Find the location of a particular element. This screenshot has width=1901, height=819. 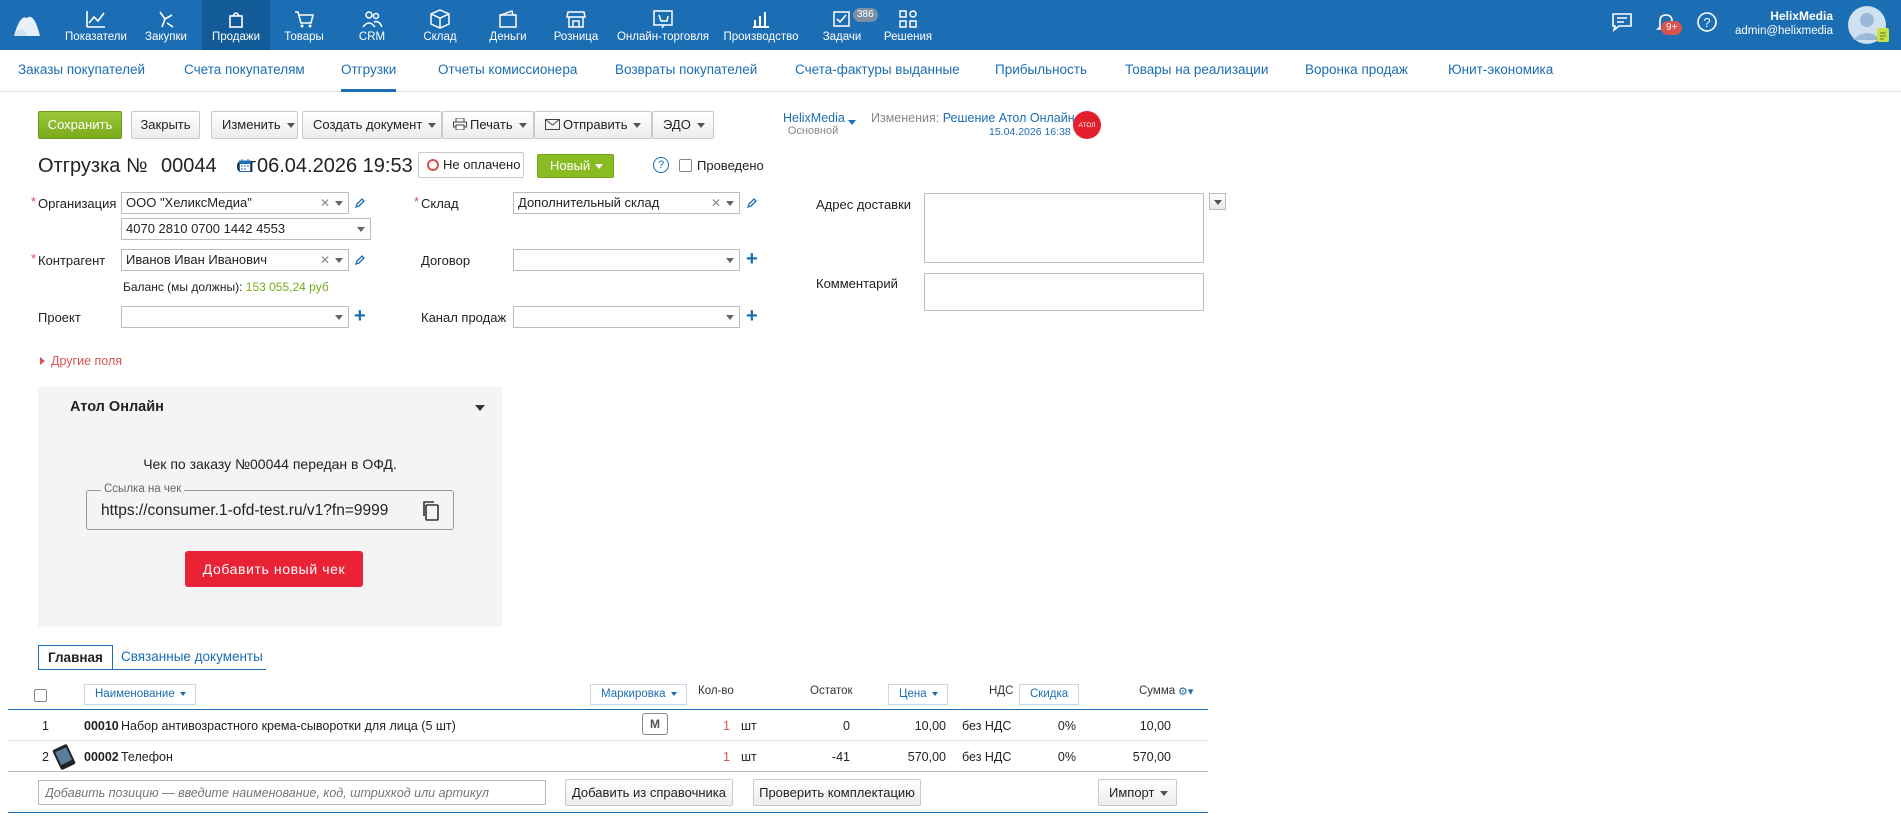

nav-item-solutions: Решения is located at coordinates (908, 25).